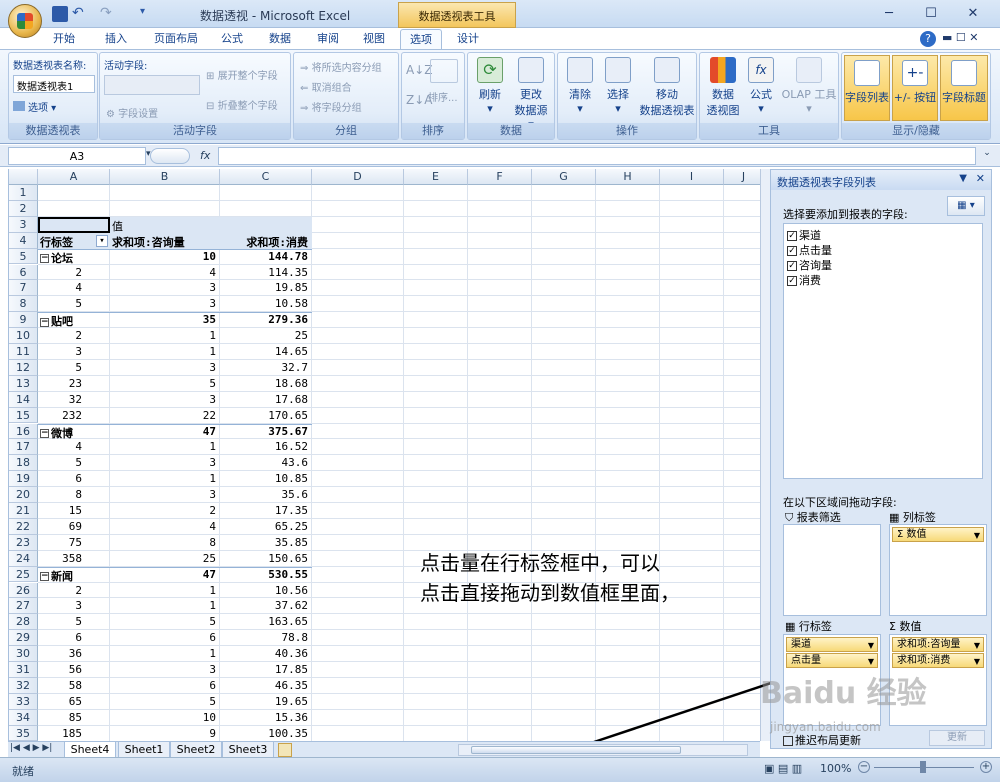  Describe the element at coordinates (783, 768) in the screenshot. I see `view-mode-icons: ▣ ▤ ▥` at that location.